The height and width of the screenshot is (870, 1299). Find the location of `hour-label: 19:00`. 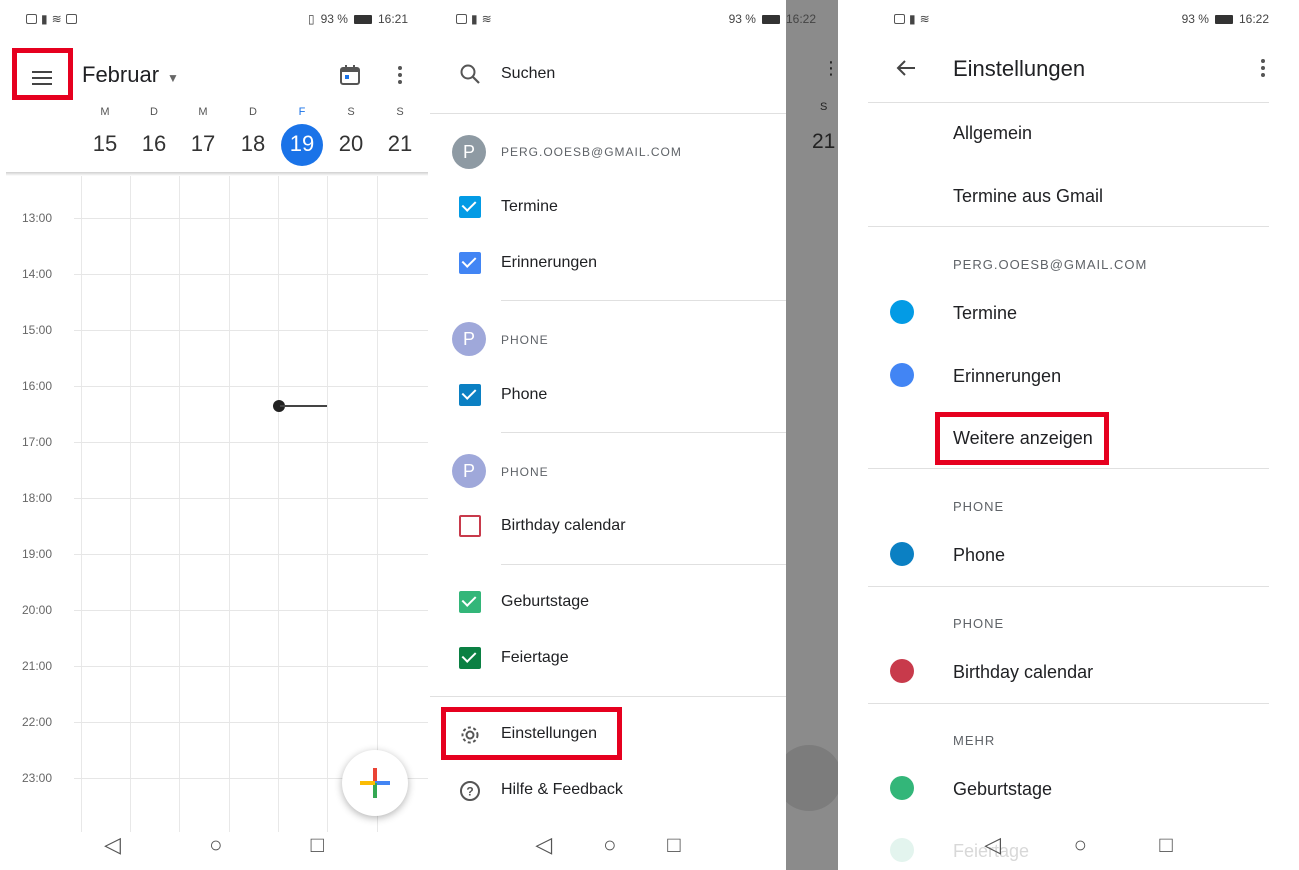

hour-label: 19:00 is located at coordinates (37, 554).